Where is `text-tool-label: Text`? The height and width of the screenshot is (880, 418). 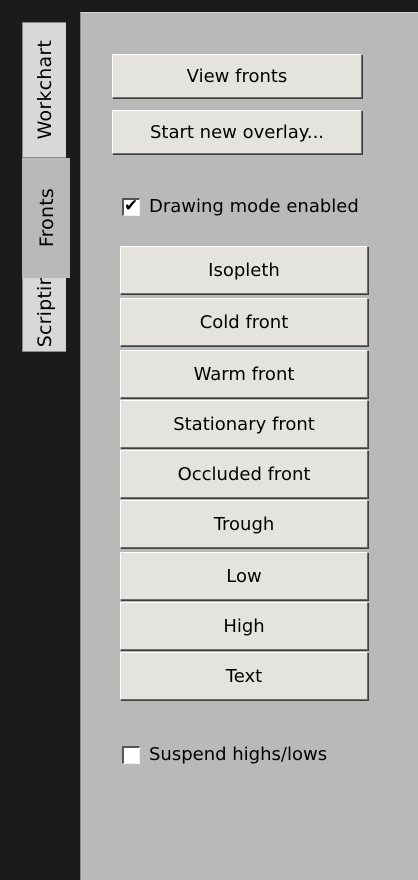
text-tool-label: Text is located at coordinates (244, 676).